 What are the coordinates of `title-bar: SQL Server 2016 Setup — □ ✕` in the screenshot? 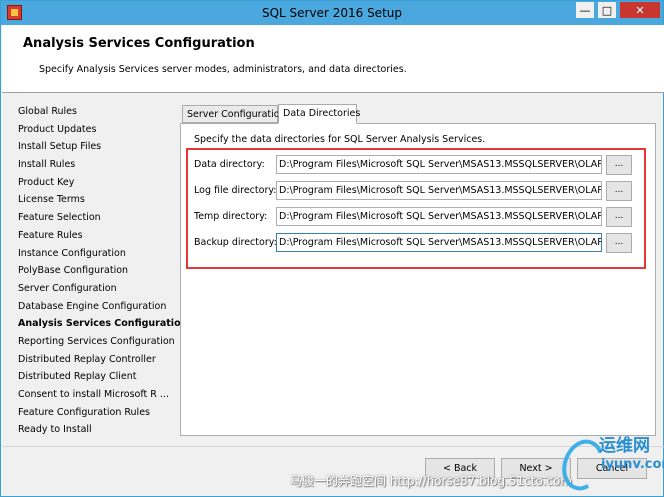 It's located at (332, 13).